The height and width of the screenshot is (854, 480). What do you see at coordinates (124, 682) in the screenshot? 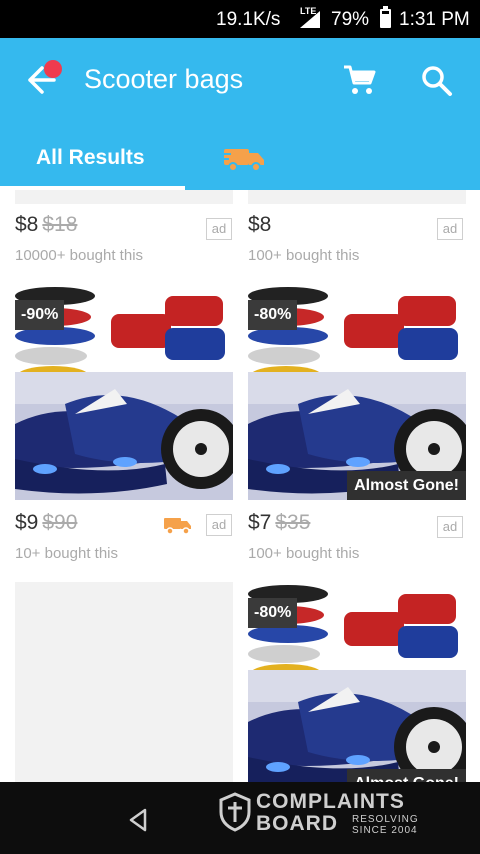
I see `product-card-placeholder` at bounding box center [124, 682].